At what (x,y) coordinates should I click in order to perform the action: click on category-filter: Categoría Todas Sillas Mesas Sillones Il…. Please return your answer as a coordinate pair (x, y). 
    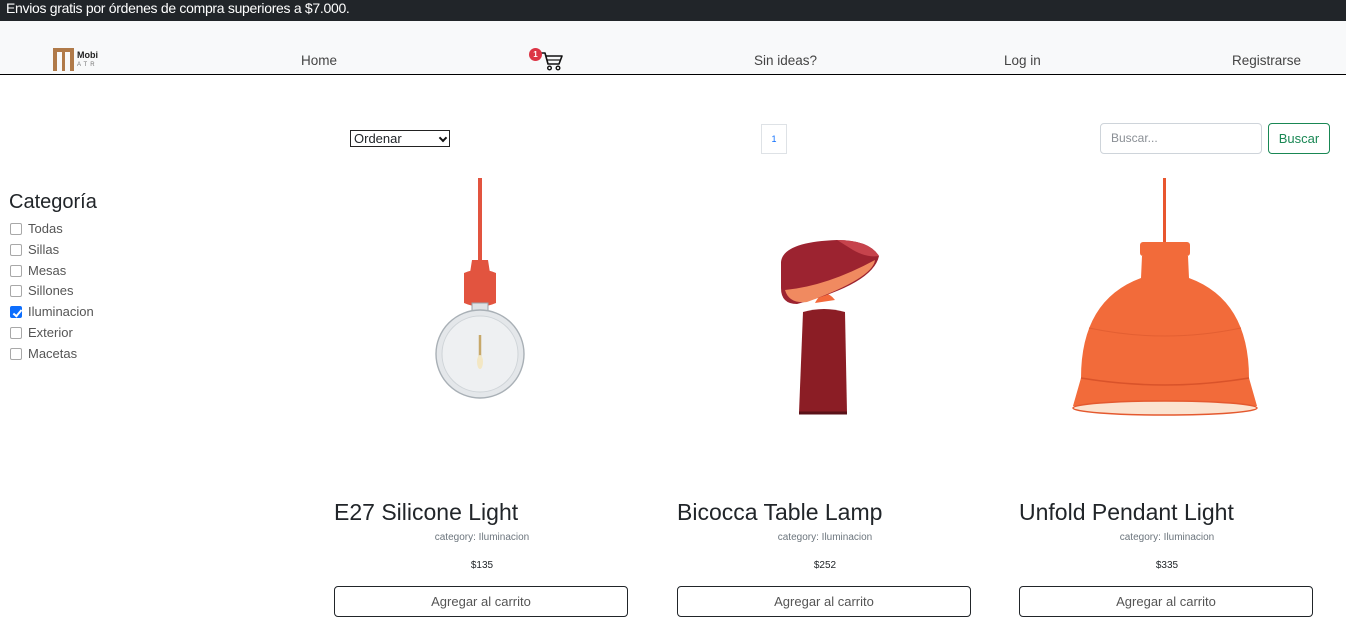
    Looking at the image, I should click on (109, 278).